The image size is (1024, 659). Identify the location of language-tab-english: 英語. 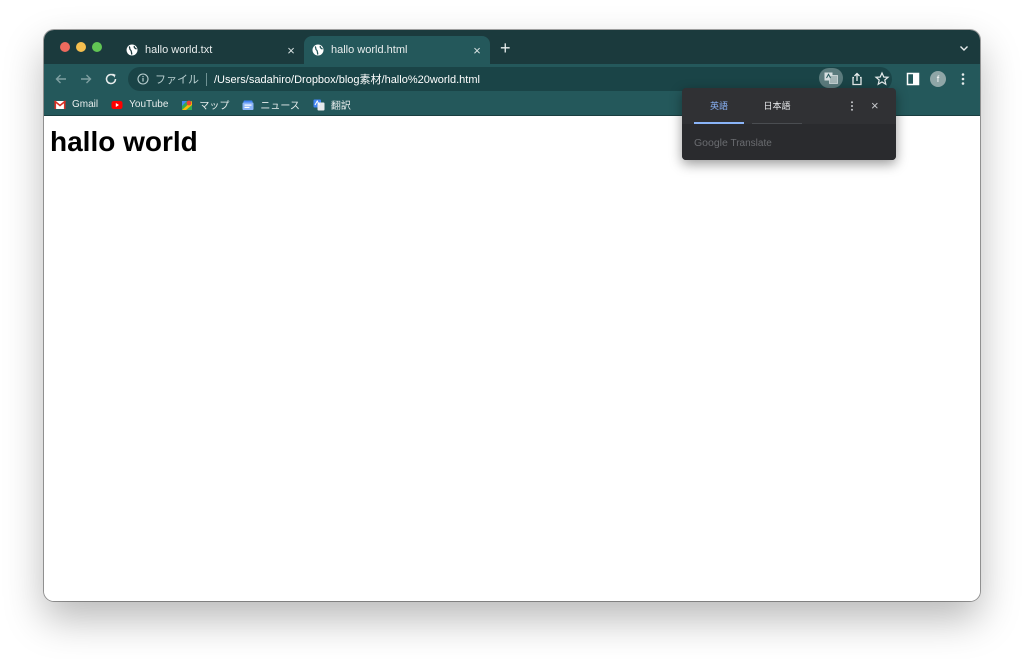
(719, 106).